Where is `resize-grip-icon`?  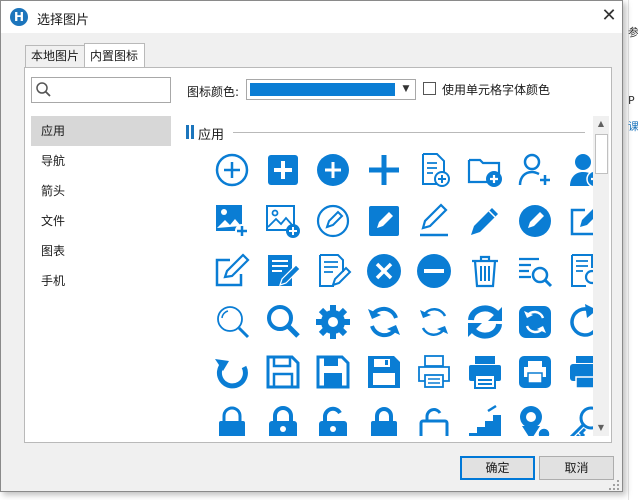 resize-grip-icon is located at coordinates (614, 485).